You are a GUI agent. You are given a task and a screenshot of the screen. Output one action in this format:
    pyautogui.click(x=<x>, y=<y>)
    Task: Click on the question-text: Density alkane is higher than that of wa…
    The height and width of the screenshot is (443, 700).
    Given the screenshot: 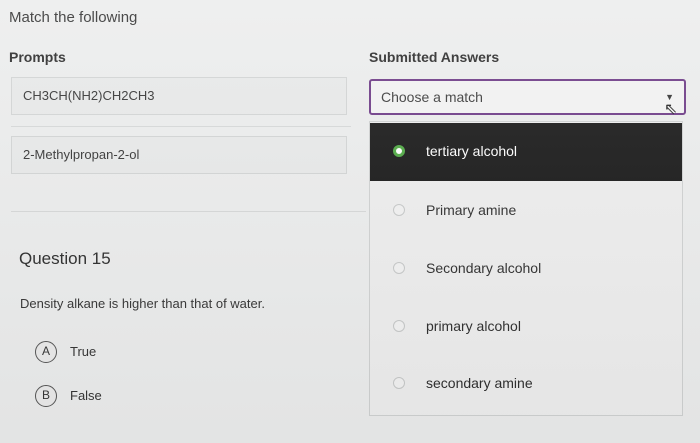 What is the action you would take?
    pyautogui.click(x=142, y=303)
    